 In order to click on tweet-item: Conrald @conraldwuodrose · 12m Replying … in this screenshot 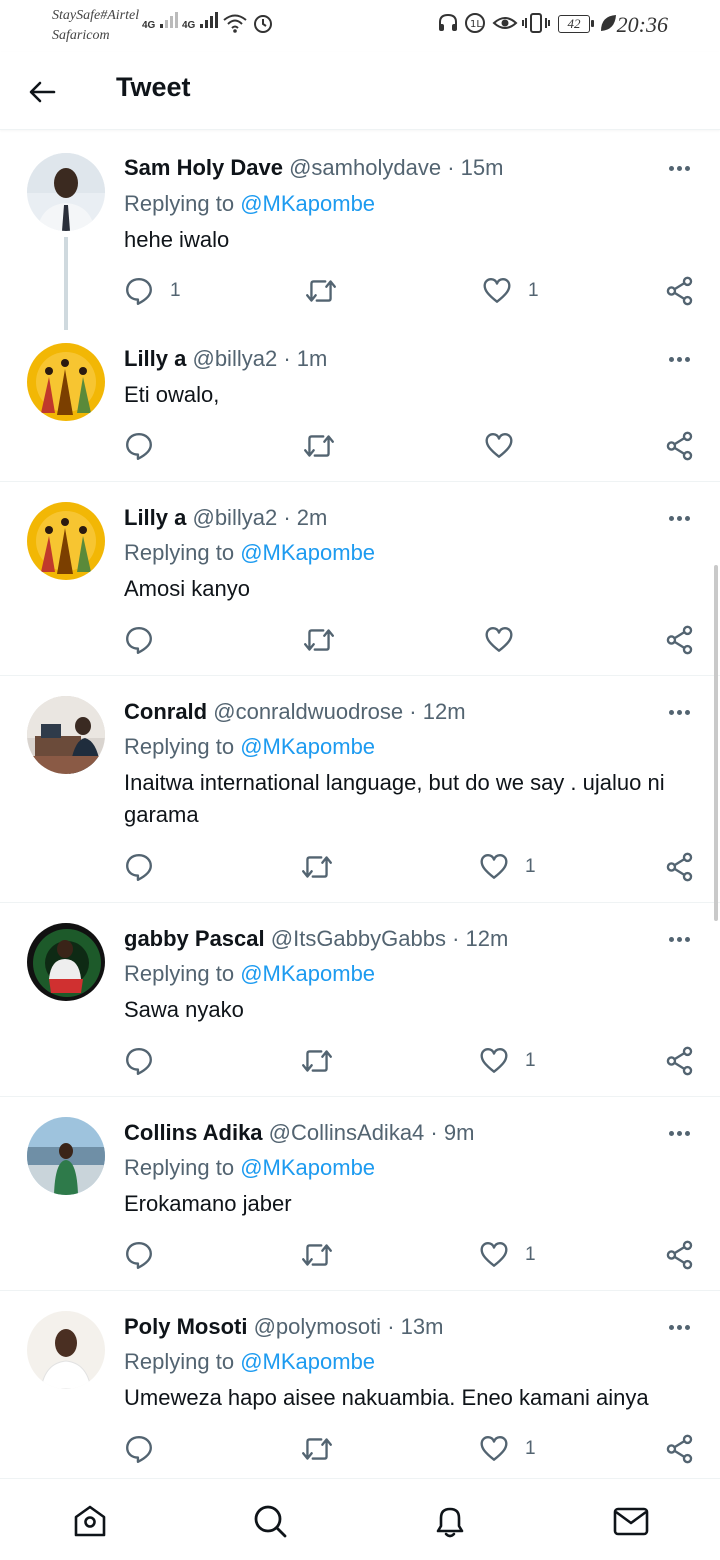, I will do `click(360, 789)`.